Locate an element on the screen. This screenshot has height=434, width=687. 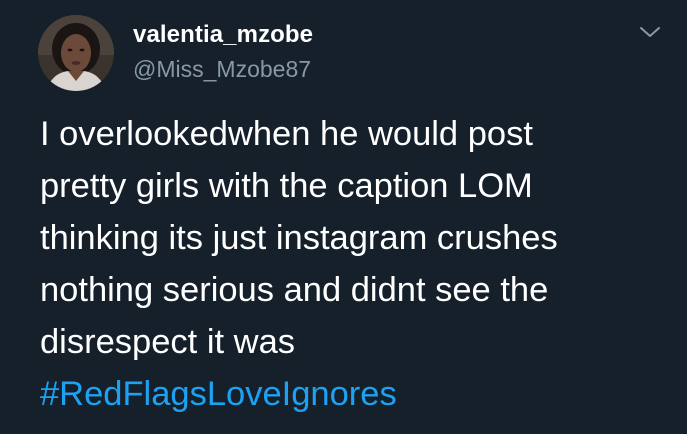
tweet-text-line: I overlookedwhen he would post is located at coordinates (286, 134).